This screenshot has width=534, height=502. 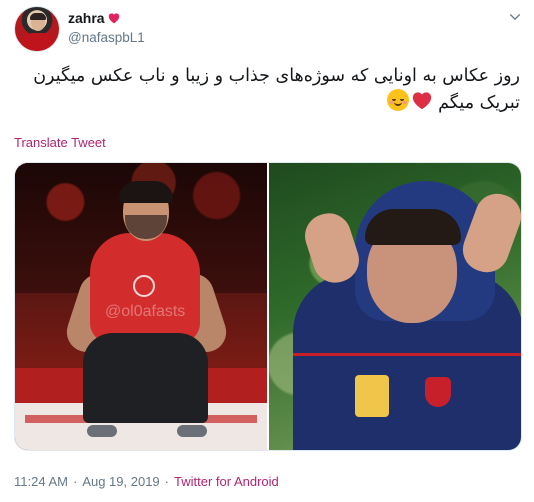 What do you see at coordinates (120, 481) in the screenshot?
I see `tweet-date: Aug 19, 2019` at bounding box center [120, 481].